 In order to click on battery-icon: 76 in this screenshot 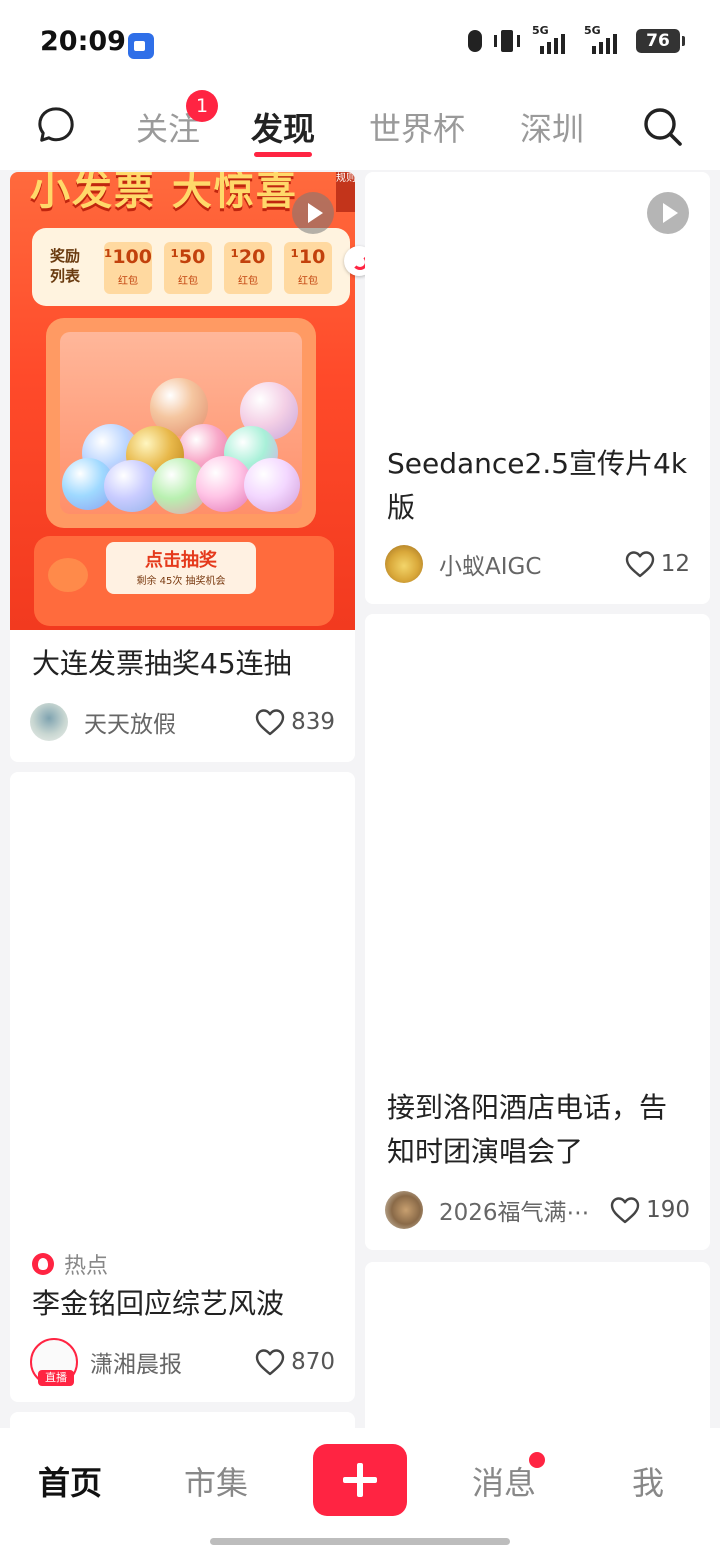, I will do `click(660, 41)`.